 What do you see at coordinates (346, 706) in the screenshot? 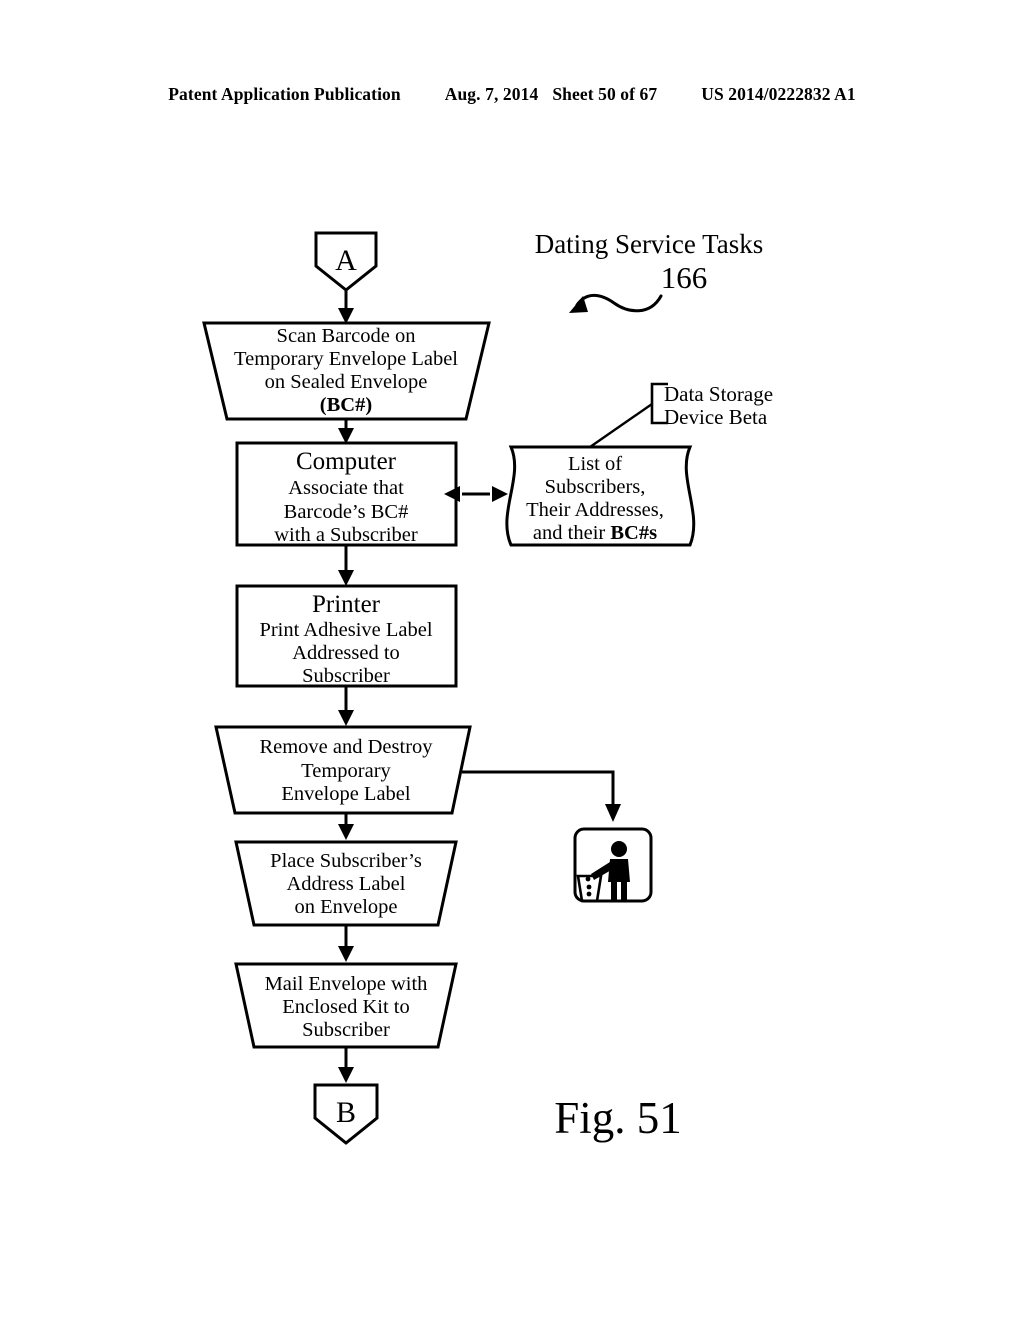
I see `arrow-printer-to-remove` at bounding box center [346, 706].